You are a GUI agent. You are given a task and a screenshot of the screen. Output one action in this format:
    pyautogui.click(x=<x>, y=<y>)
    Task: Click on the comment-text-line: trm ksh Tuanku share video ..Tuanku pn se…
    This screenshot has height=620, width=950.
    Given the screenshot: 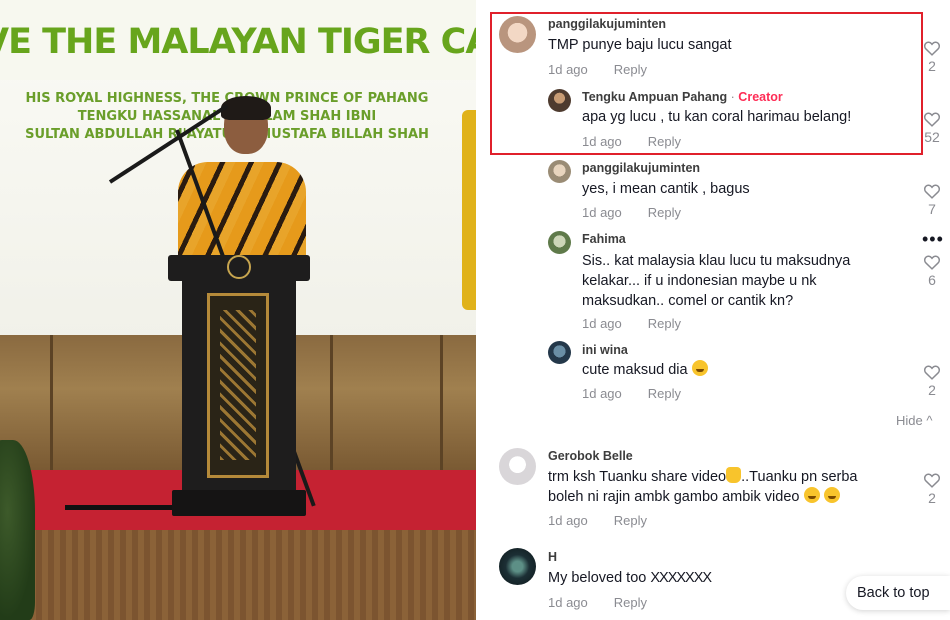 What is the action you would take?
    pyautogui.click(x=702, y=477)
    